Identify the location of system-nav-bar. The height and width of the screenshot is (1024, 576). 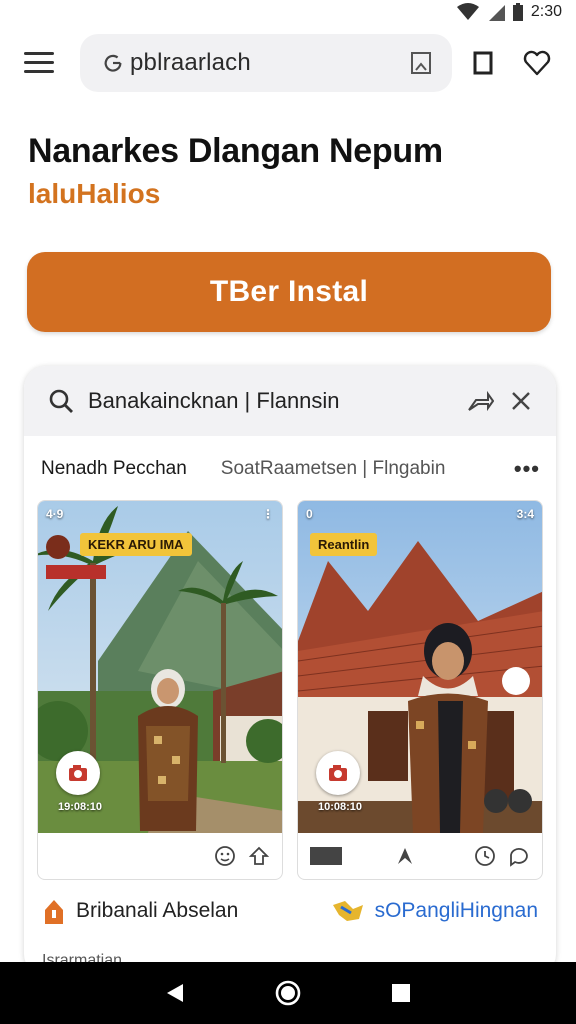
(288, 993).